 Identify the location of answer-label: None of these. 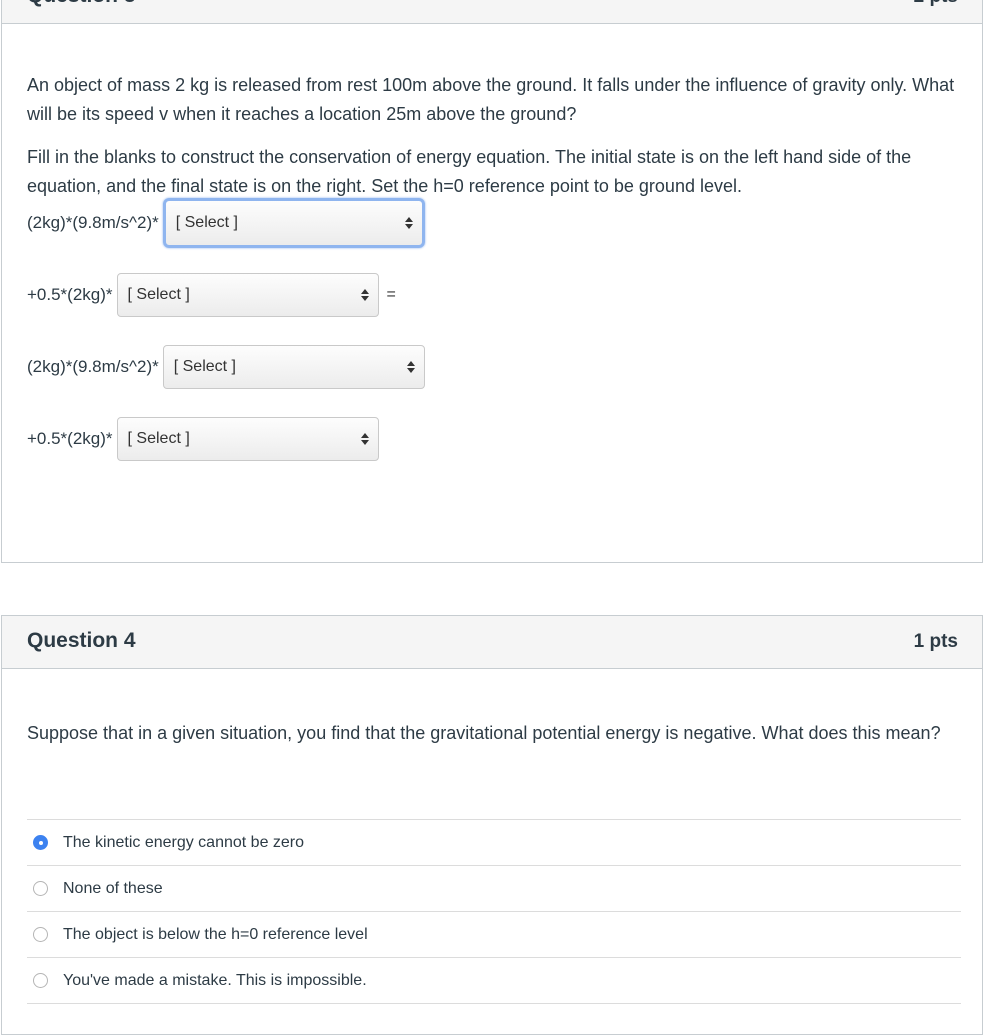
(113, 888).